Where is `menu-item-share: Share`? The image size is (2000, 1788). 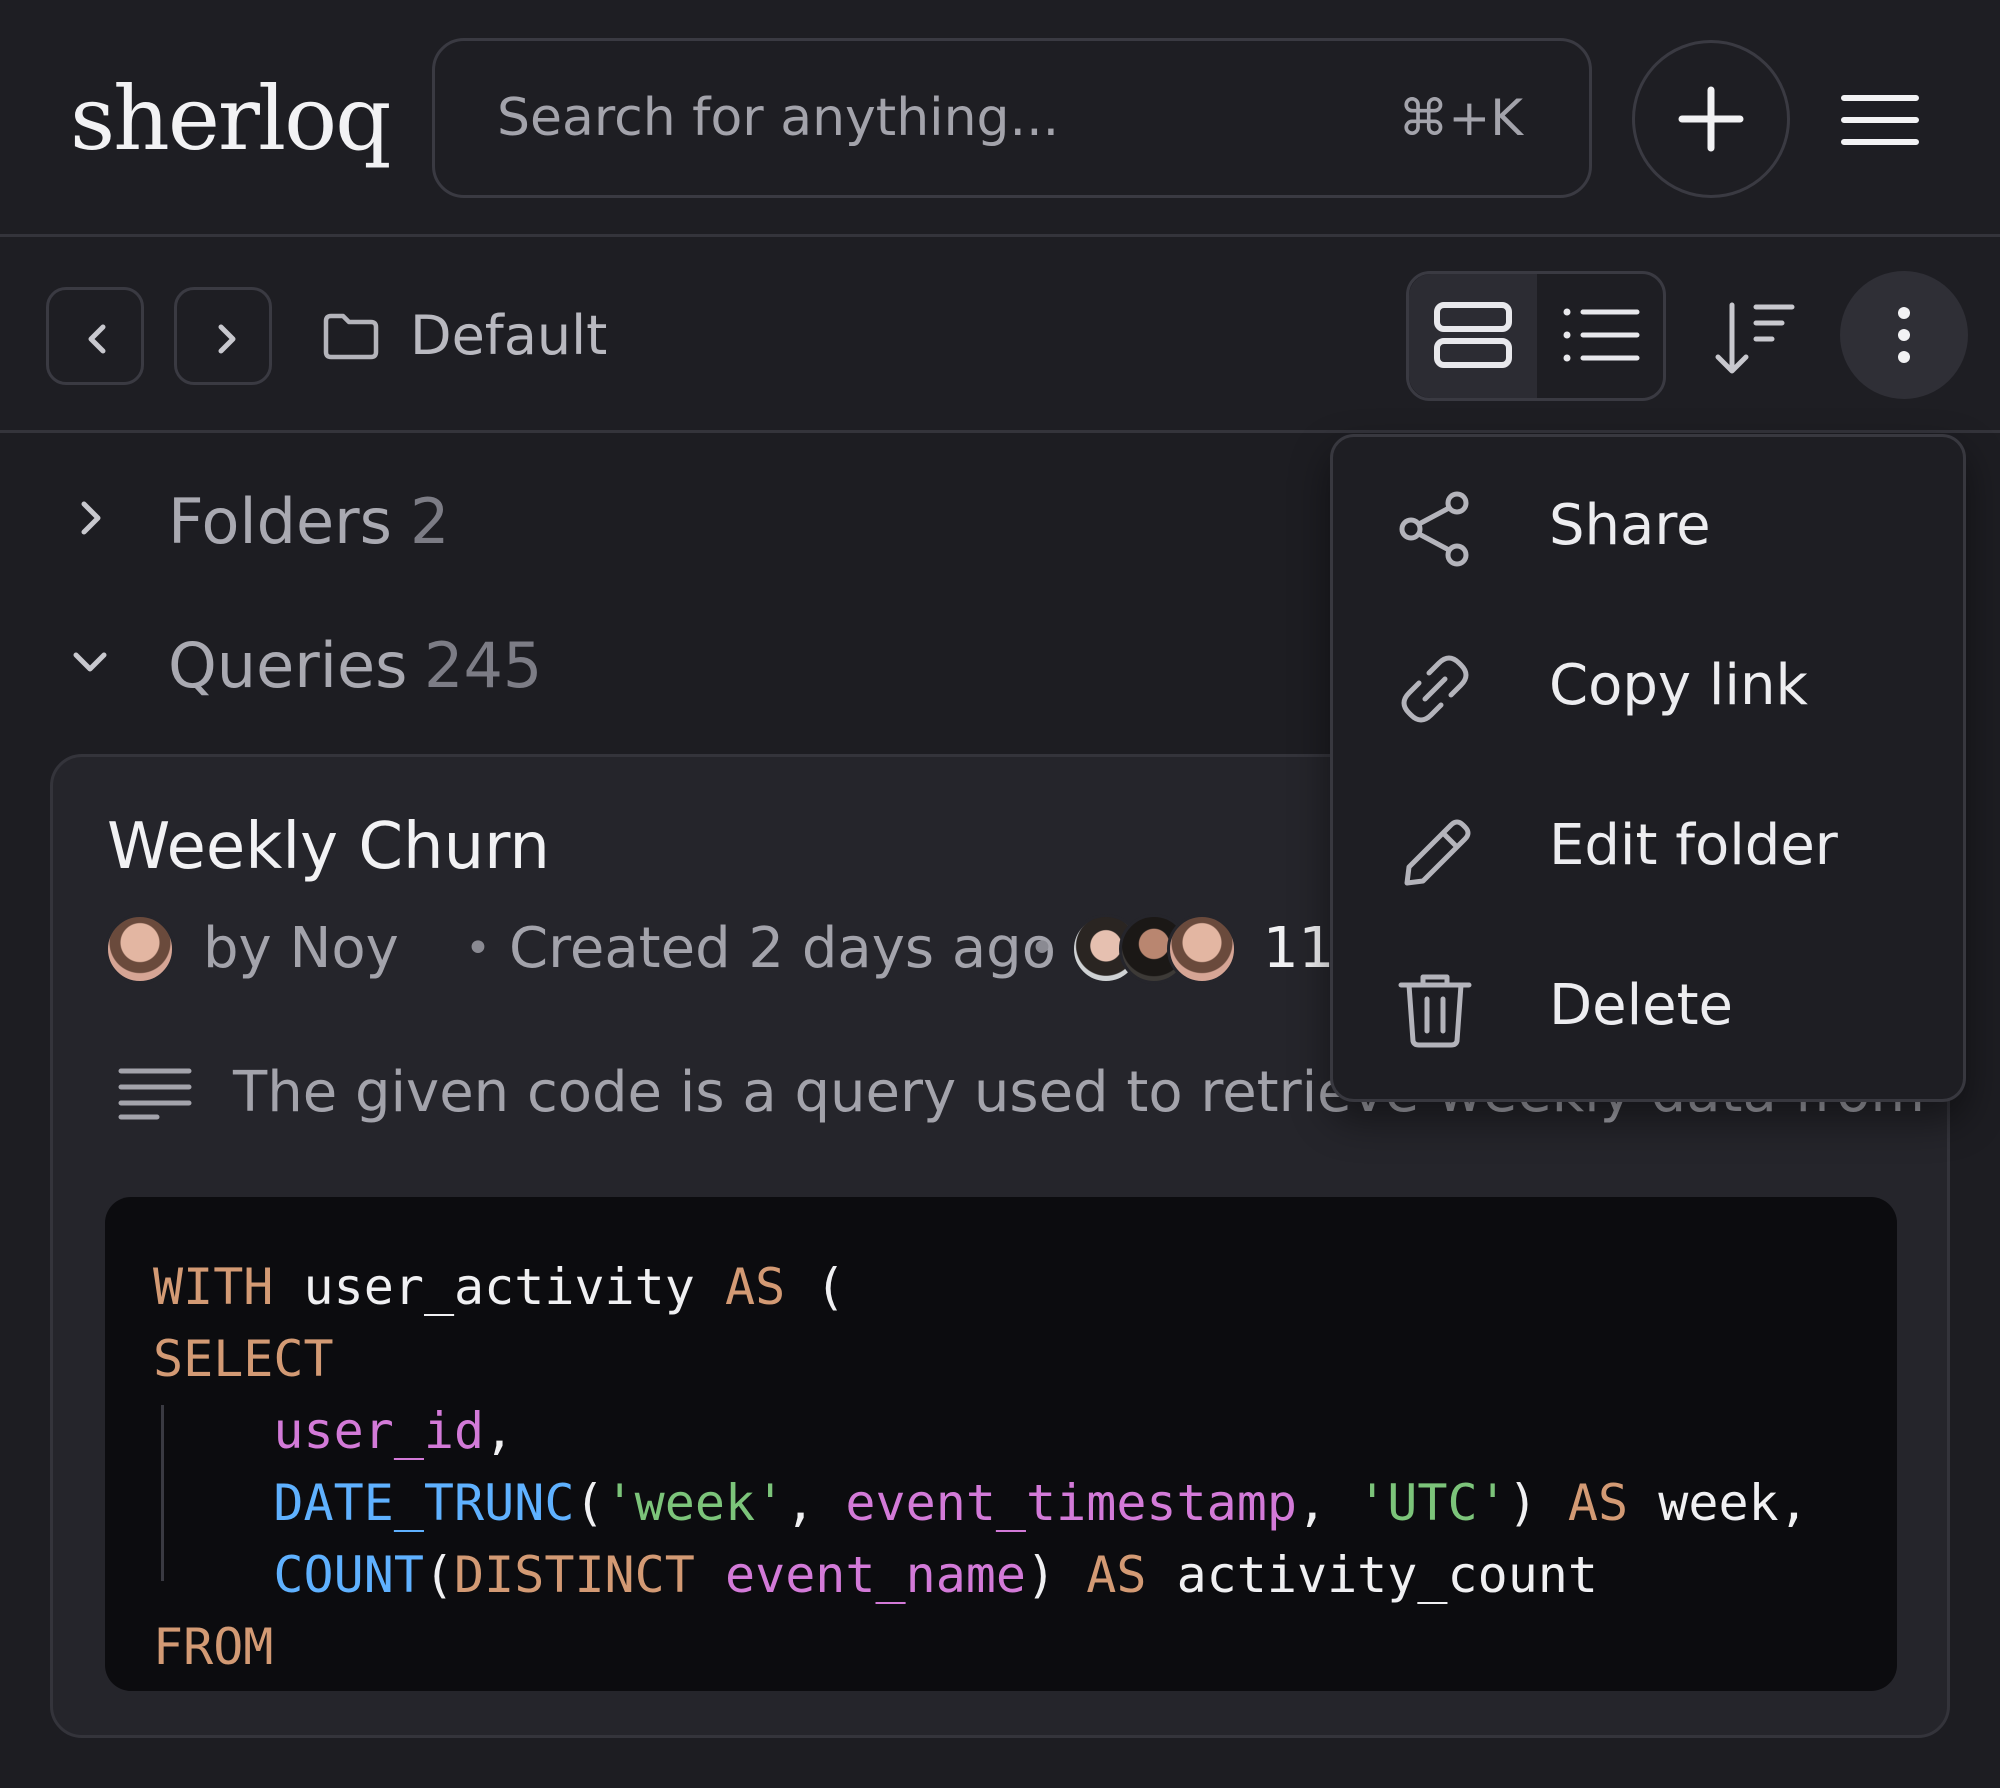 menu-item-share: Share is located at coordinates (1648, 526).